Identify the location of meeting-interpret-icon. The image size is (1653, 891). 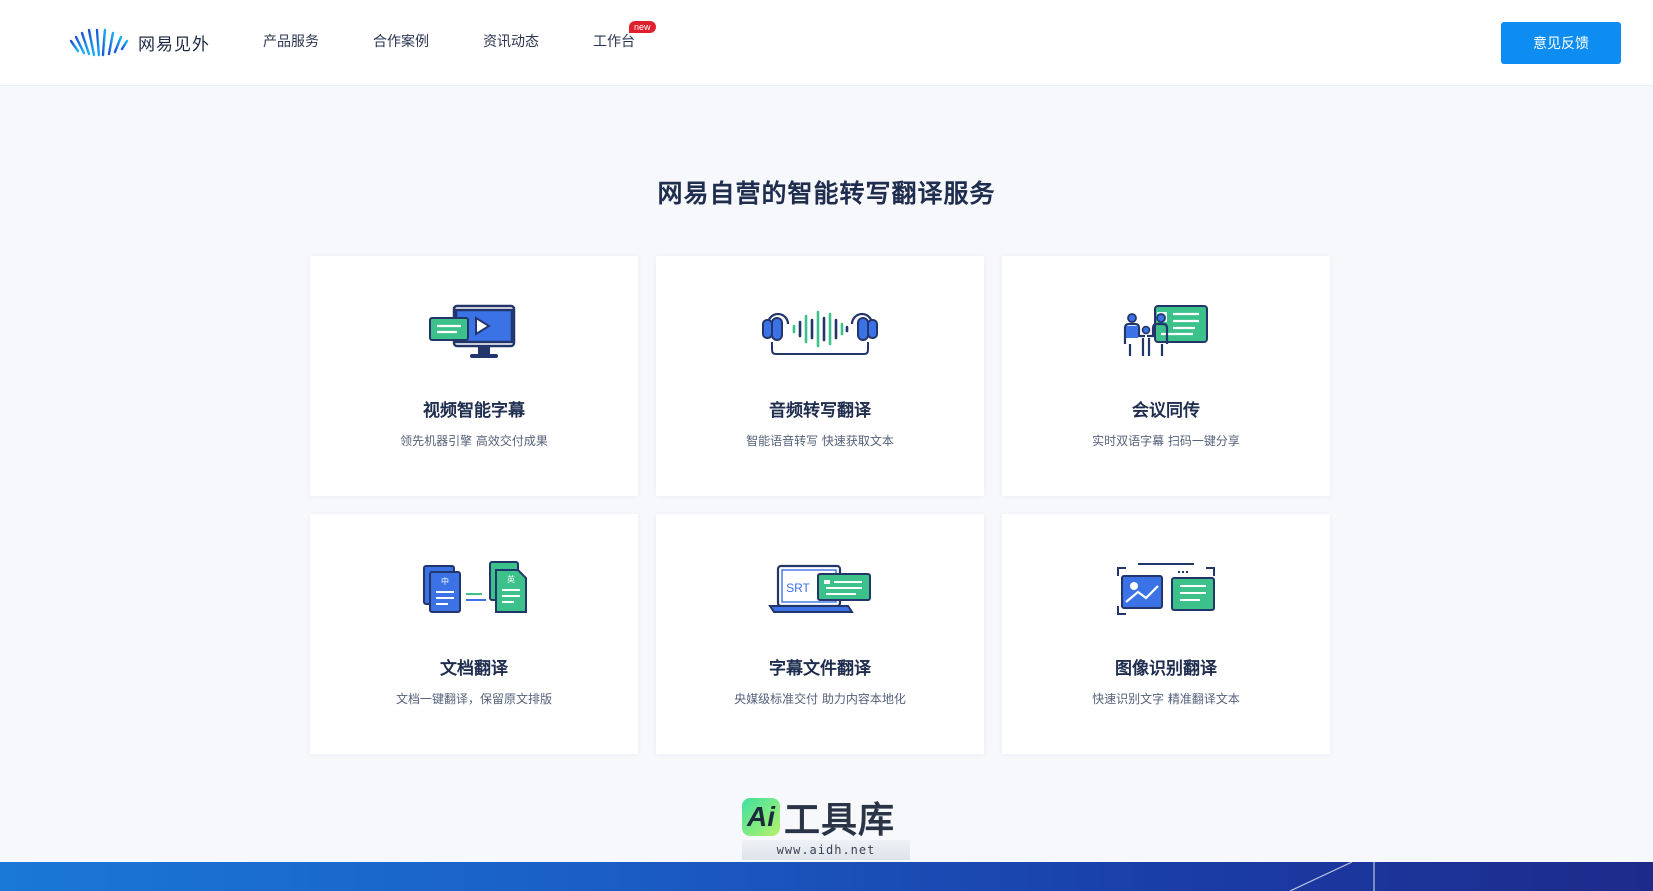
(1166, 332).